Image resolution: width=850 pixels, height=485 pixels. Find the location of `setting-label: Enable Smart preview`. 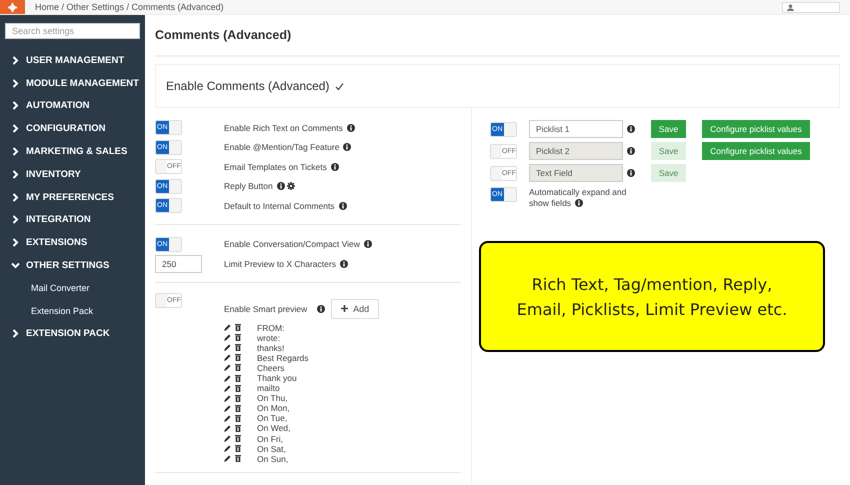

setting-label: Enable Smart preview is located at coordinates (266, 309).